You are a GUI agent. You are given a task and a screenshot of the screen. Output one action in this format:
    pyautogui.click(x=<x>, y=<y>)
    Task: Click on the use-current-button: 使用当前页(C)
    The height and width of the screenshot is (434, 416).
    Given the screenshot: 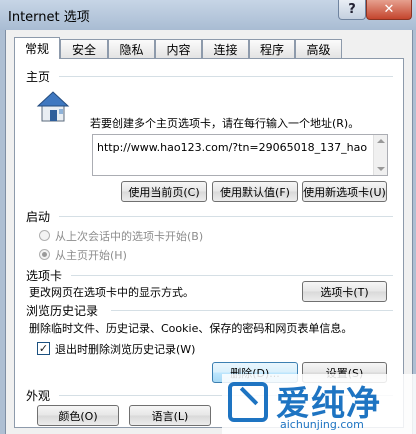 What is the action you would take?
    pyautogui.click(x=164, y=191)
    